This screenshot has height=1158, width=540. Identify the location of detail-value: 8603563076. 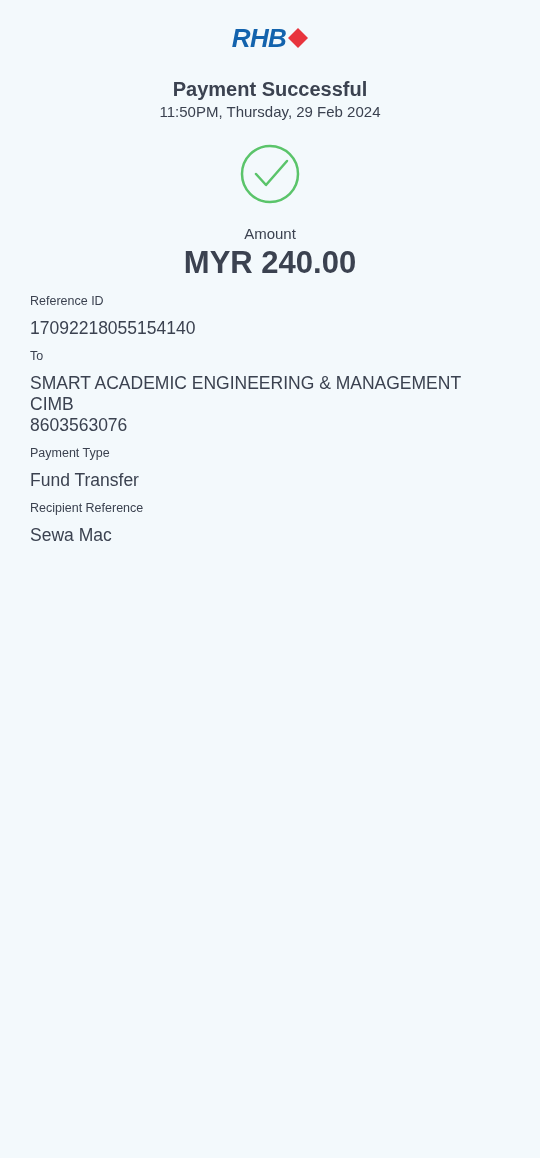
(79, 425).